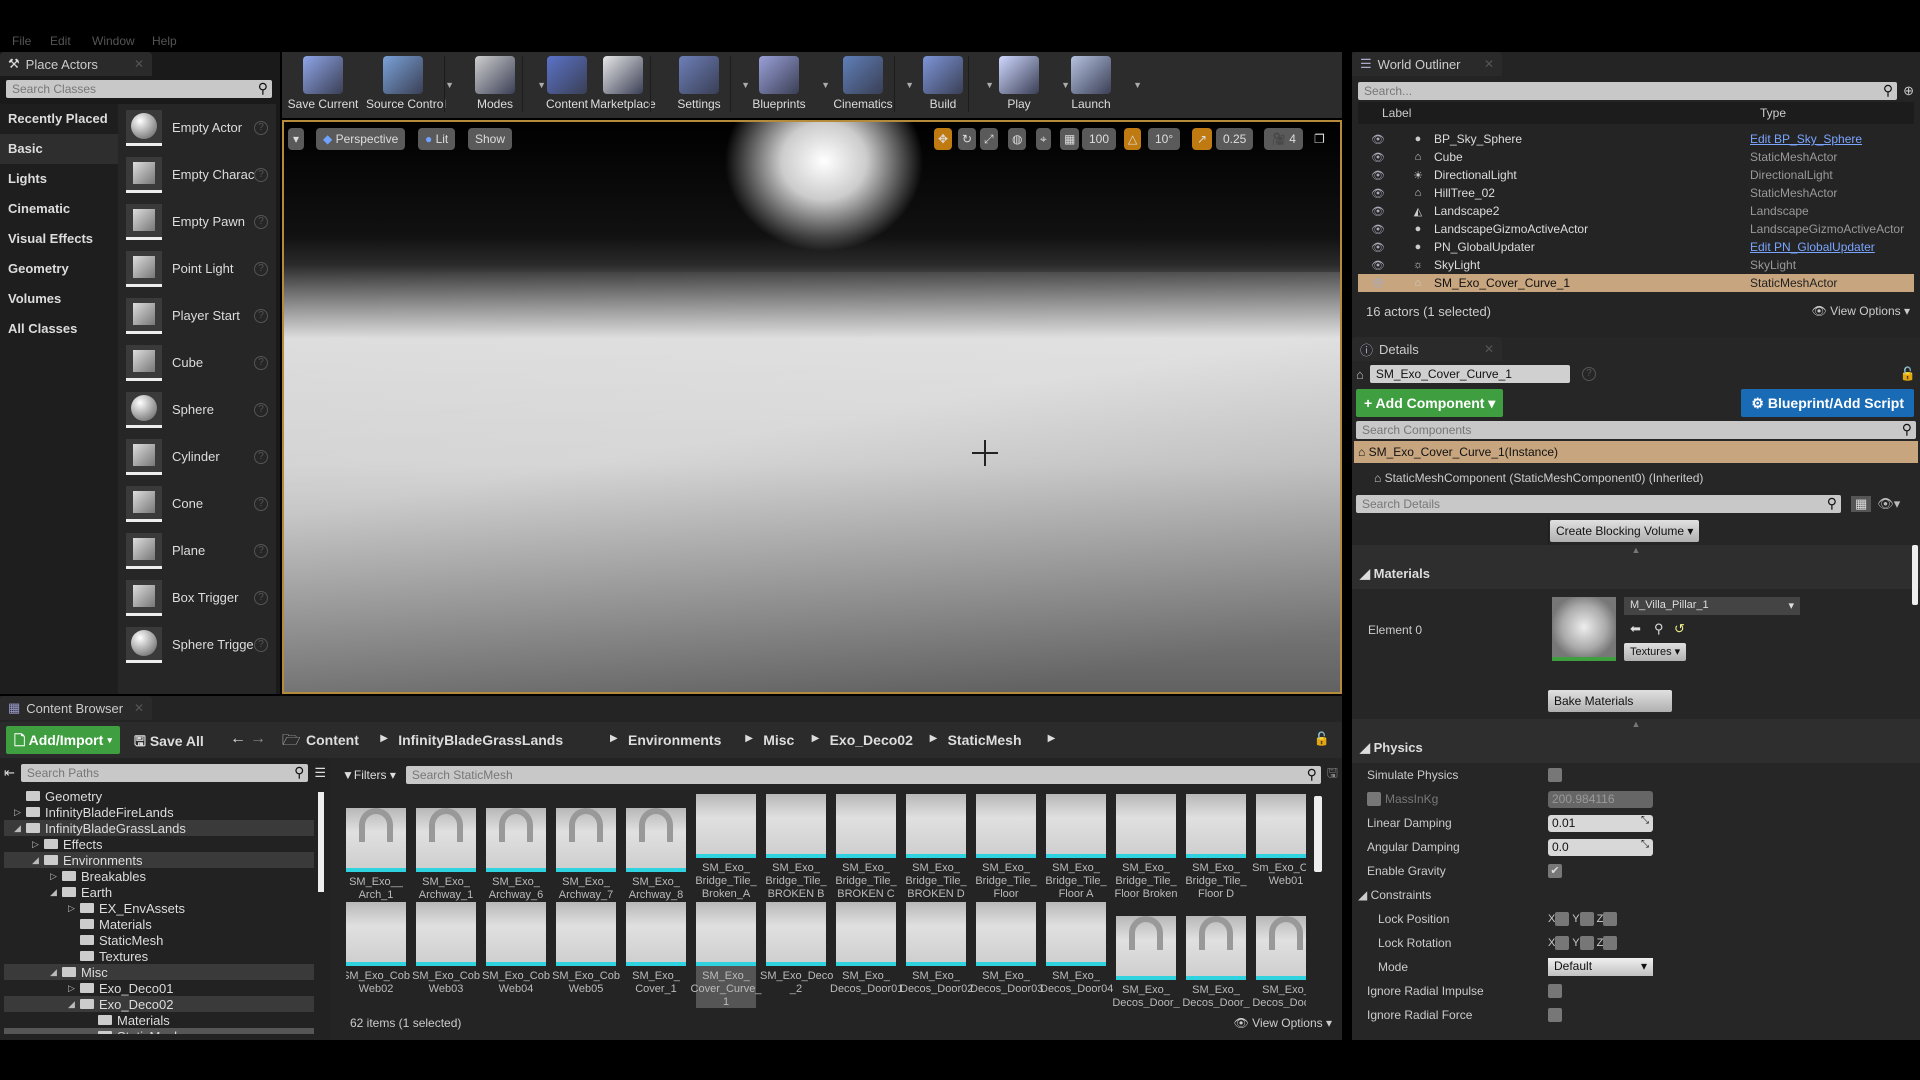  I want to click on actor-item: Cylinder?, so click(197, 456).